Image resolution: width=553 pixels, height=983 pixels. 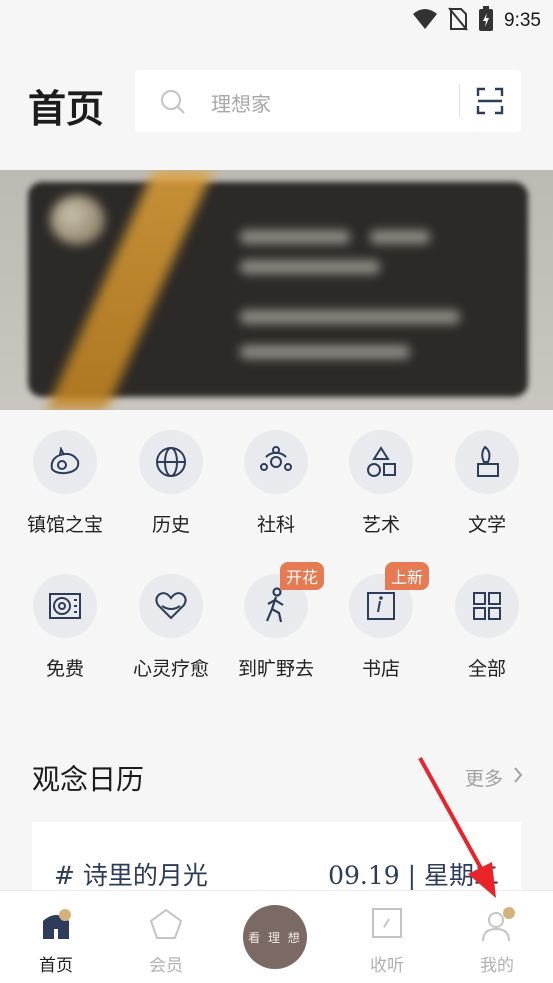 What do you see at coordinates (276, 20) in the screenshot?
I see `status-bar: 9:35` at bounding box center [276, 20].